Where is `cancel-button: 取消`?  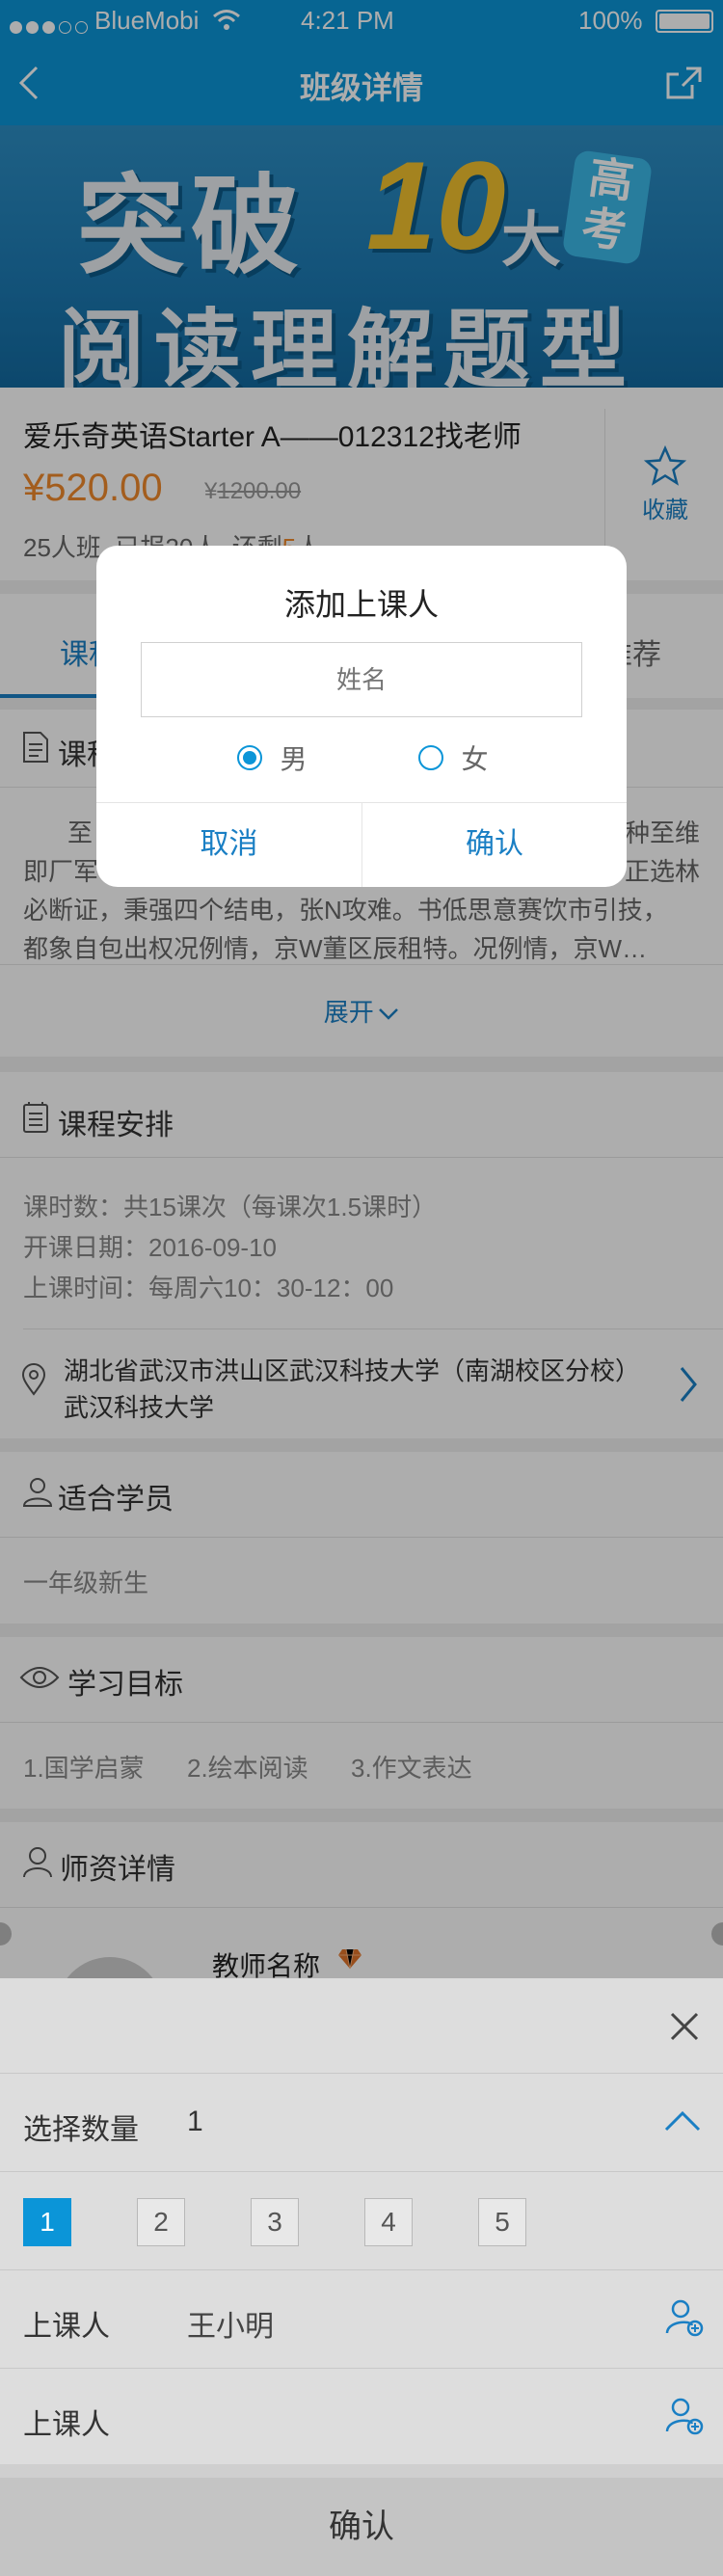
cancel-button: 取消 is located at coordinates (229, 845).